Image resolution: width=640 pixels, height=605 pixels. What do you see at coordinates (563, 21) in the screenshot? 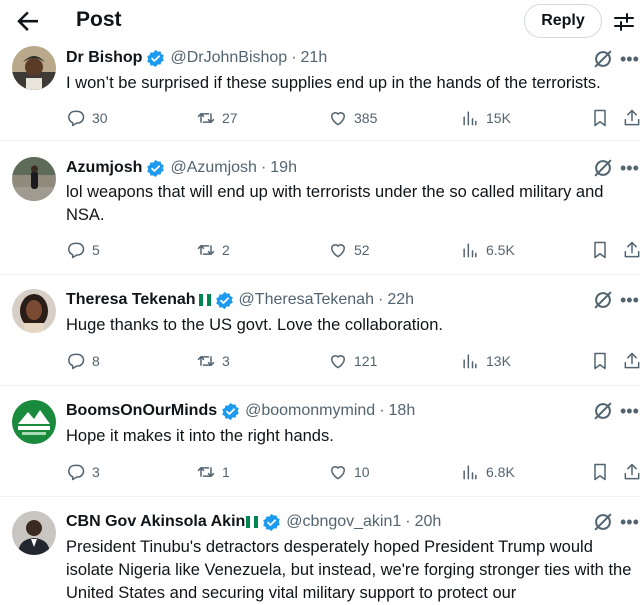
I see `reply-button: Reply` at bounding box center [563, 21].